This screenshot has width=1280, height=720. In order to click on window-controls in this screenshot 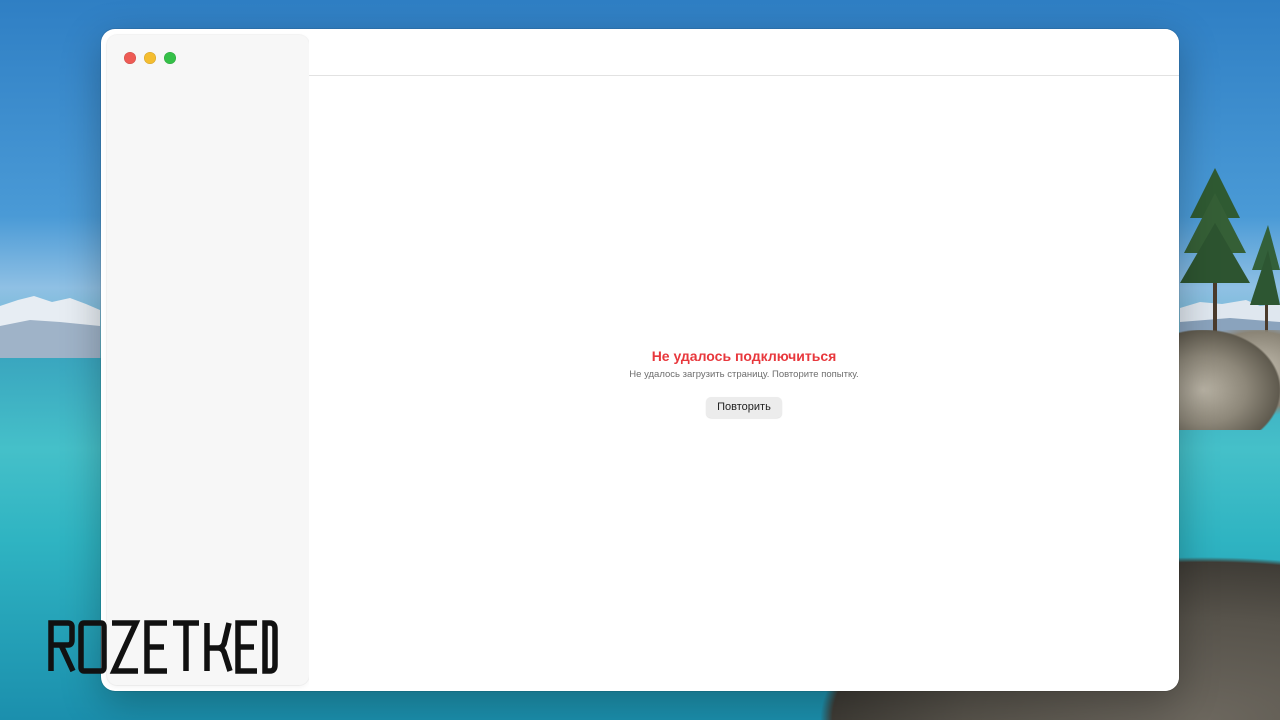, I will do `click(150, 58)`.